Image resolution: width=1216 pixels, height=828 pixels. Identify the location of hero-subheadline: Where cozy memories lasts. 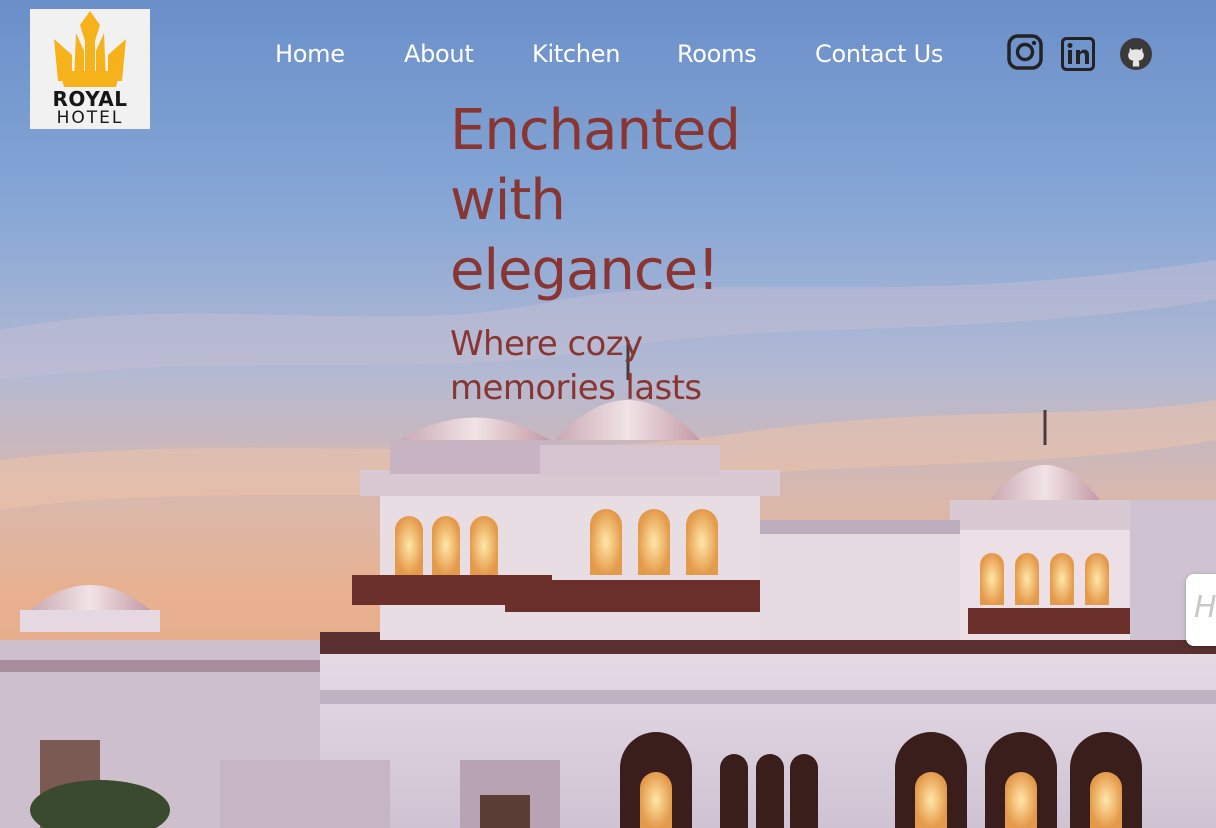
(576, 366).